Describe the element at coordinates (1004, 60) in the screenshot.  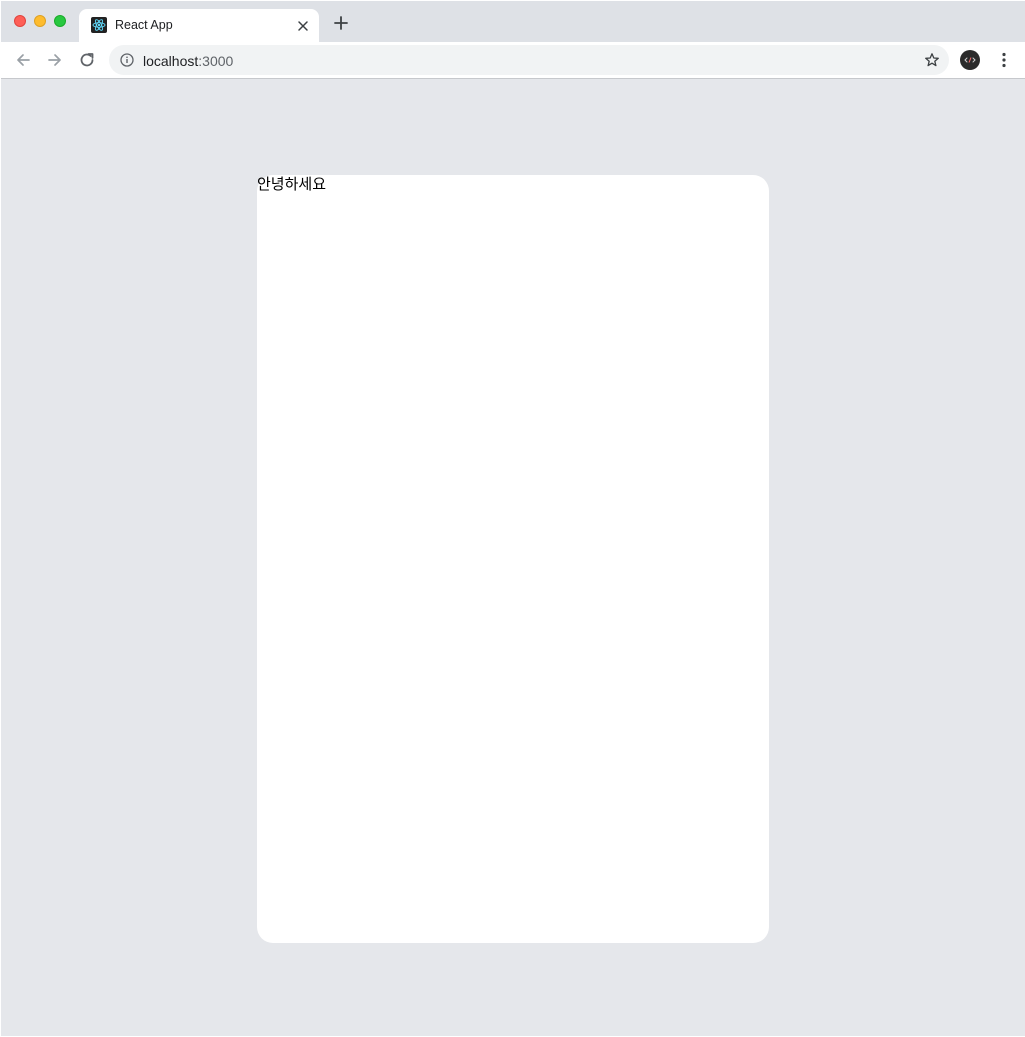
I see `kebab-menu-icon` at that location.